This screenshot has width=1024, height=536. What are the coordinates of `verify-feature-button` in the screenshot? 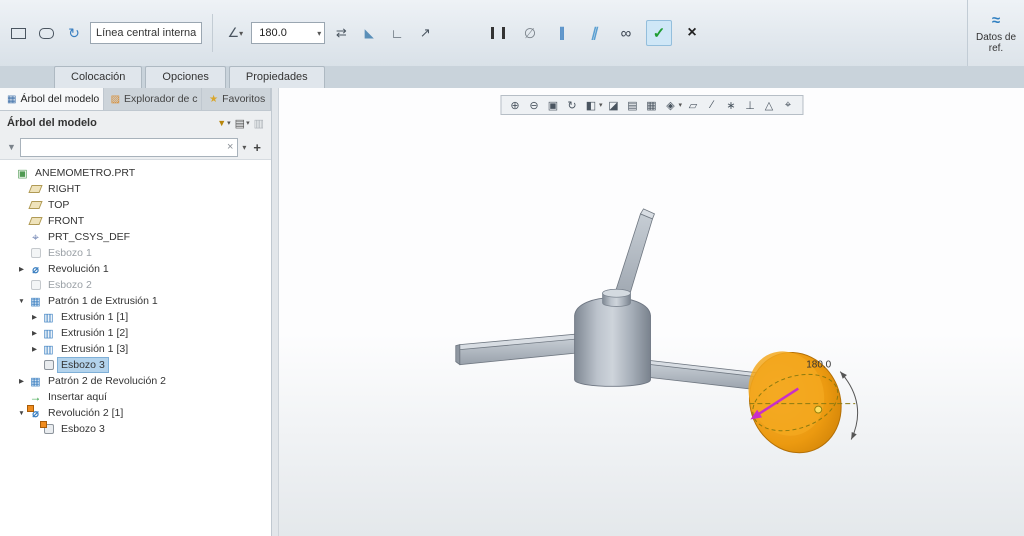 It's located at (562, 33).